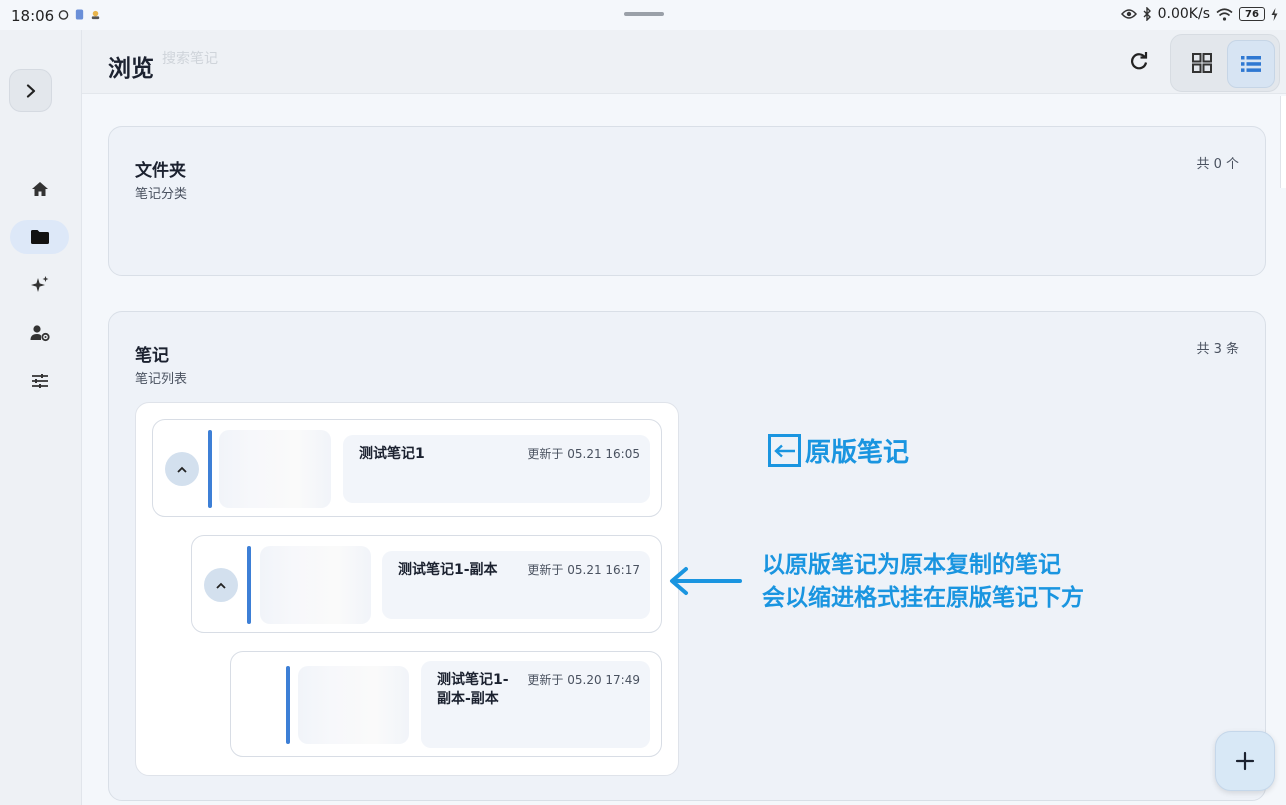 This screenshot has width=1286, height=805. I want to click on note-title: 测试笔记1-副本, so click(448, 570).